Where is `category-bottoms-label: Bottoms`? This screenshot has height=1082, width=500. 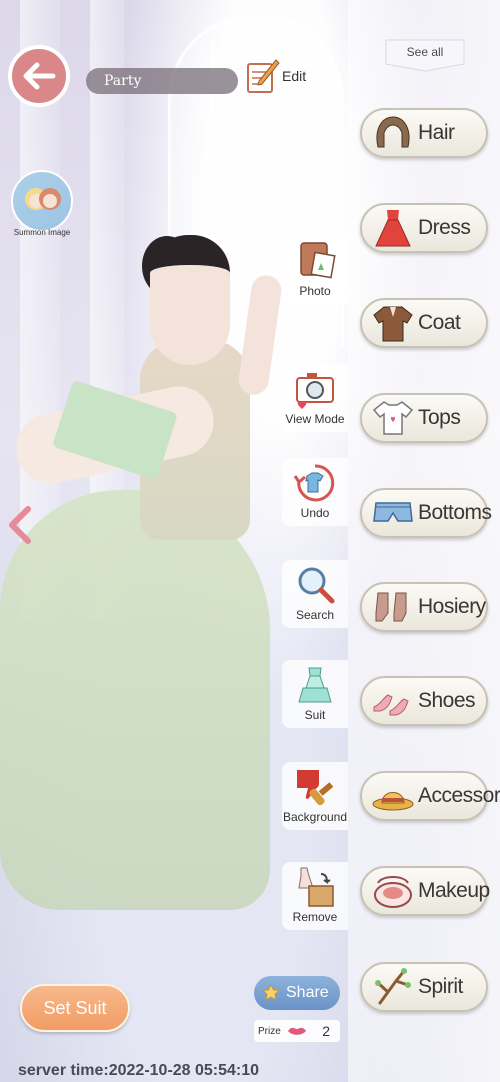 category-bottoms-label: Bottoms is located at coordinates (455, 512).